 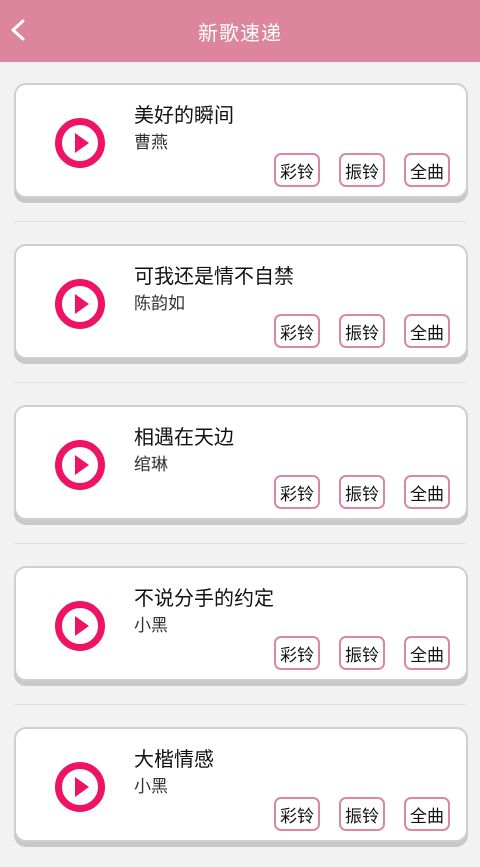 I want to click on song-card: 可我还是情不自禁 陈韵如 彩铃 振铃 全曲, so click(x=241, y=301).